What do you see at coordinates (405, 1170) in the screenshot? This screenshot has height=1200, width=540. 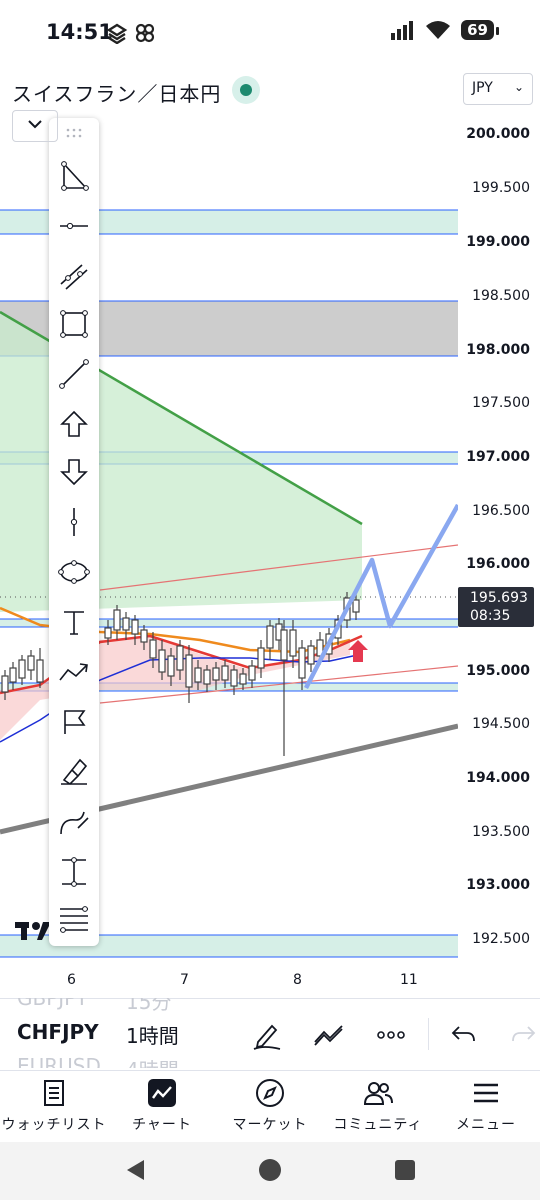 I see `recents-icon` at bounding box center [405, 1170].